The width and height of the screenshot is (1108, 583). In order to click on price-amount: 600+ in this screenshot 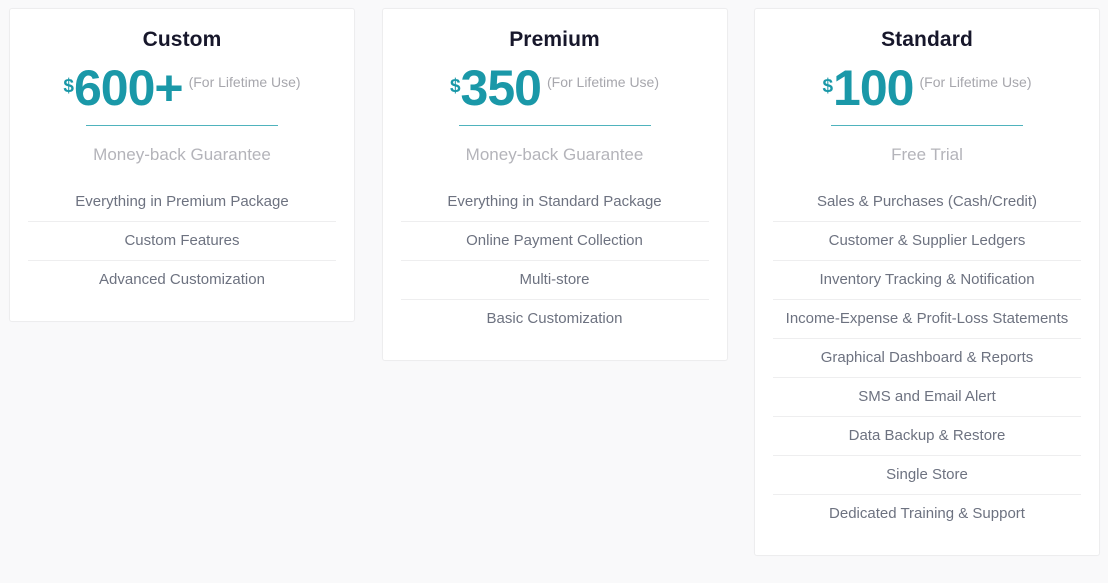, I will do `click(128, 88)`.